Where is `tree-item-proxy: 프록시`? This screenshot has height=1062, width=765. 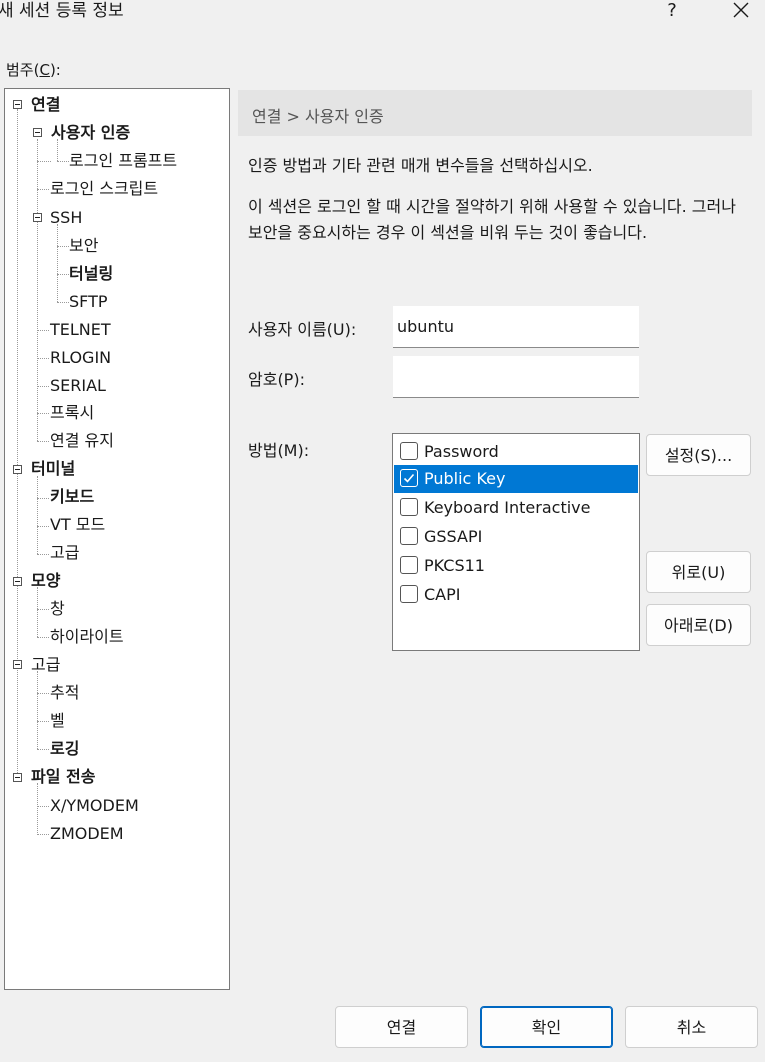 tree-item-proxy: 프록시 is located at coordinates (72, 413).